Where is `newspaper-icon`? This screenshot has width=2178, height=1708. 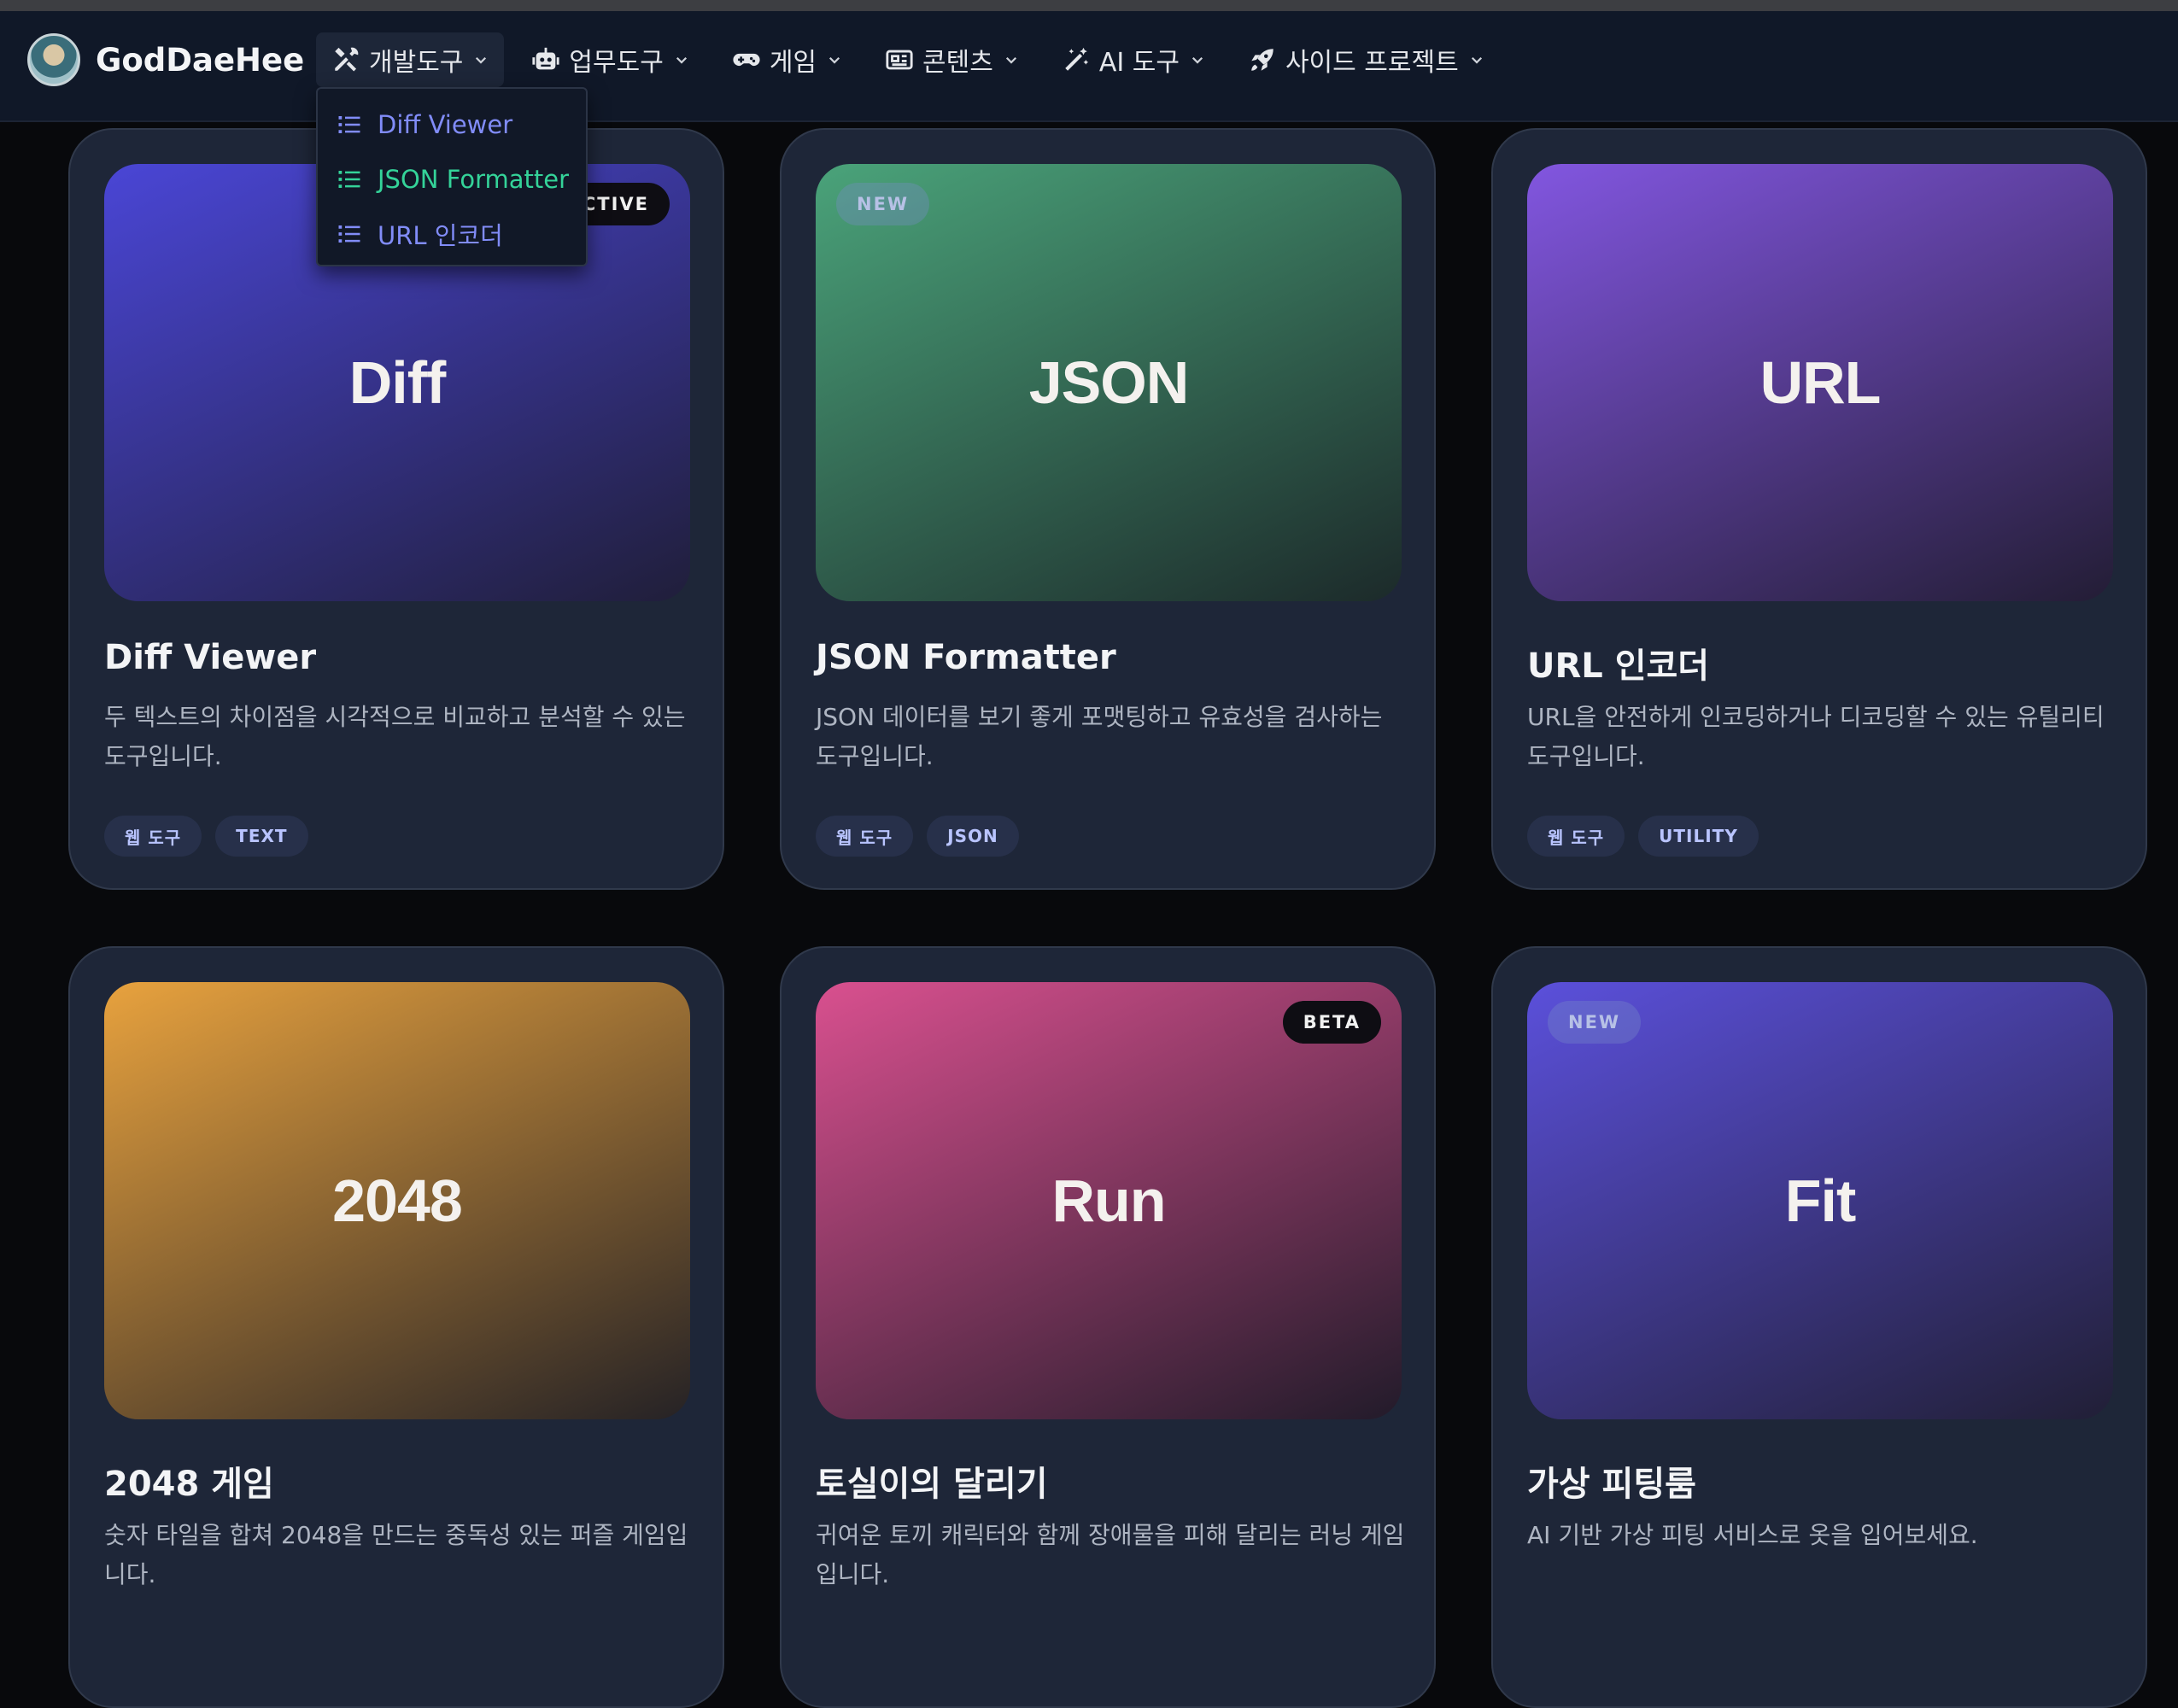 newspaper-icon is located at coordinates (899, 60).